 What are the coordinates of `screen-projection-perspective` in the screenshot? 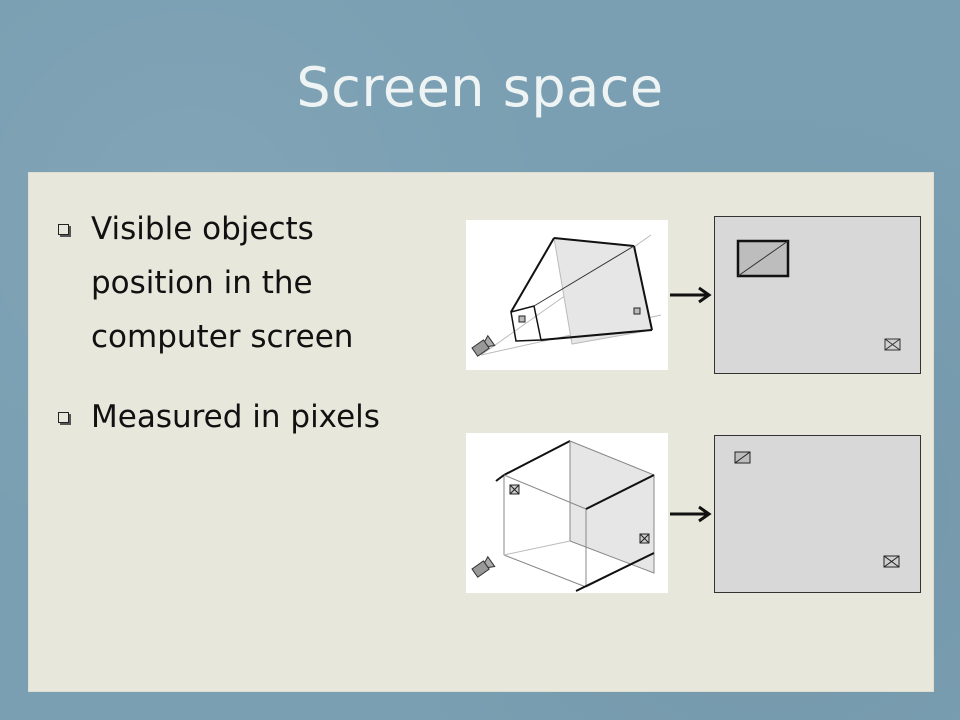 It's located at (817, 295).